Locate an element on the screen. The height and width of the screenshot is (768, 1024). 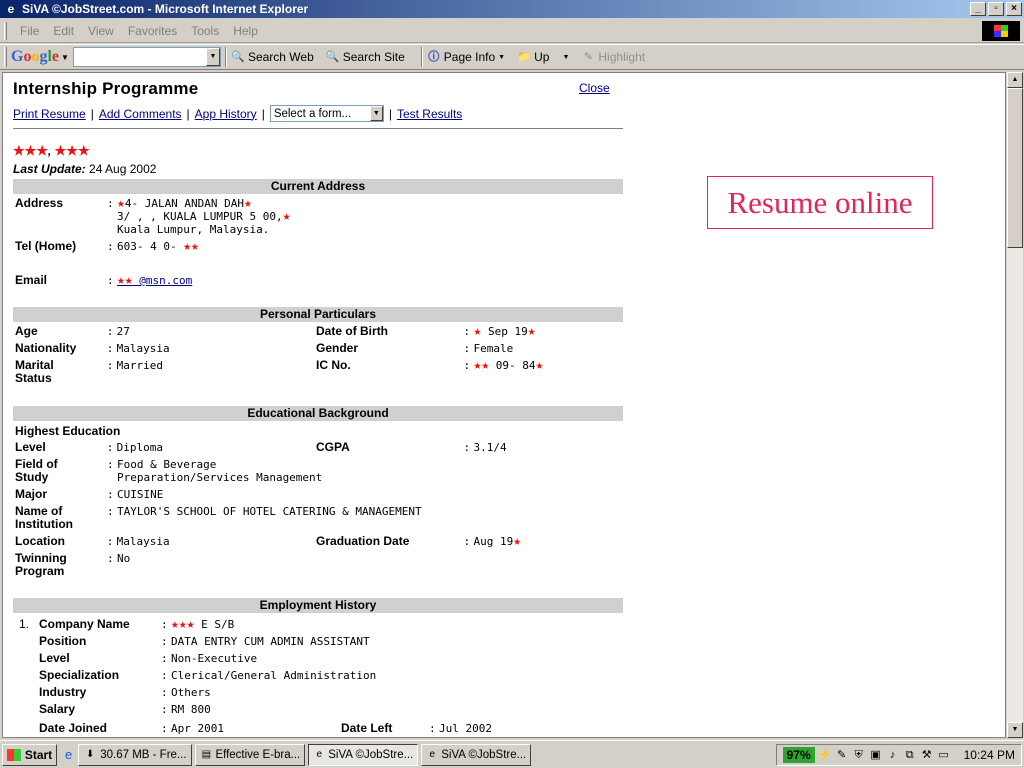
highlighter-icon: ✎ is located at coordinates (588, 57).